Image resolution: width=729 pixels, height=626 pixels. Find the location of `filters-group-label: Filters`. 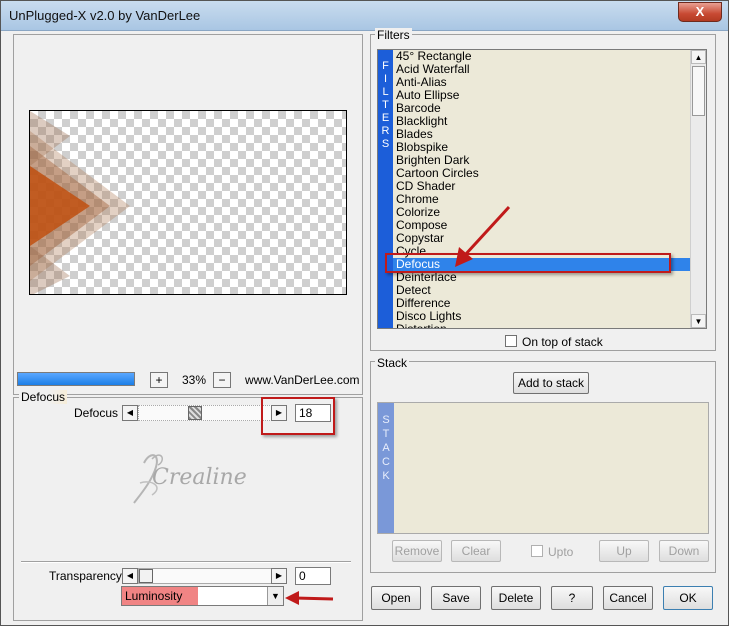

filters-group-label: Filters is located at coordinates (393, 35).